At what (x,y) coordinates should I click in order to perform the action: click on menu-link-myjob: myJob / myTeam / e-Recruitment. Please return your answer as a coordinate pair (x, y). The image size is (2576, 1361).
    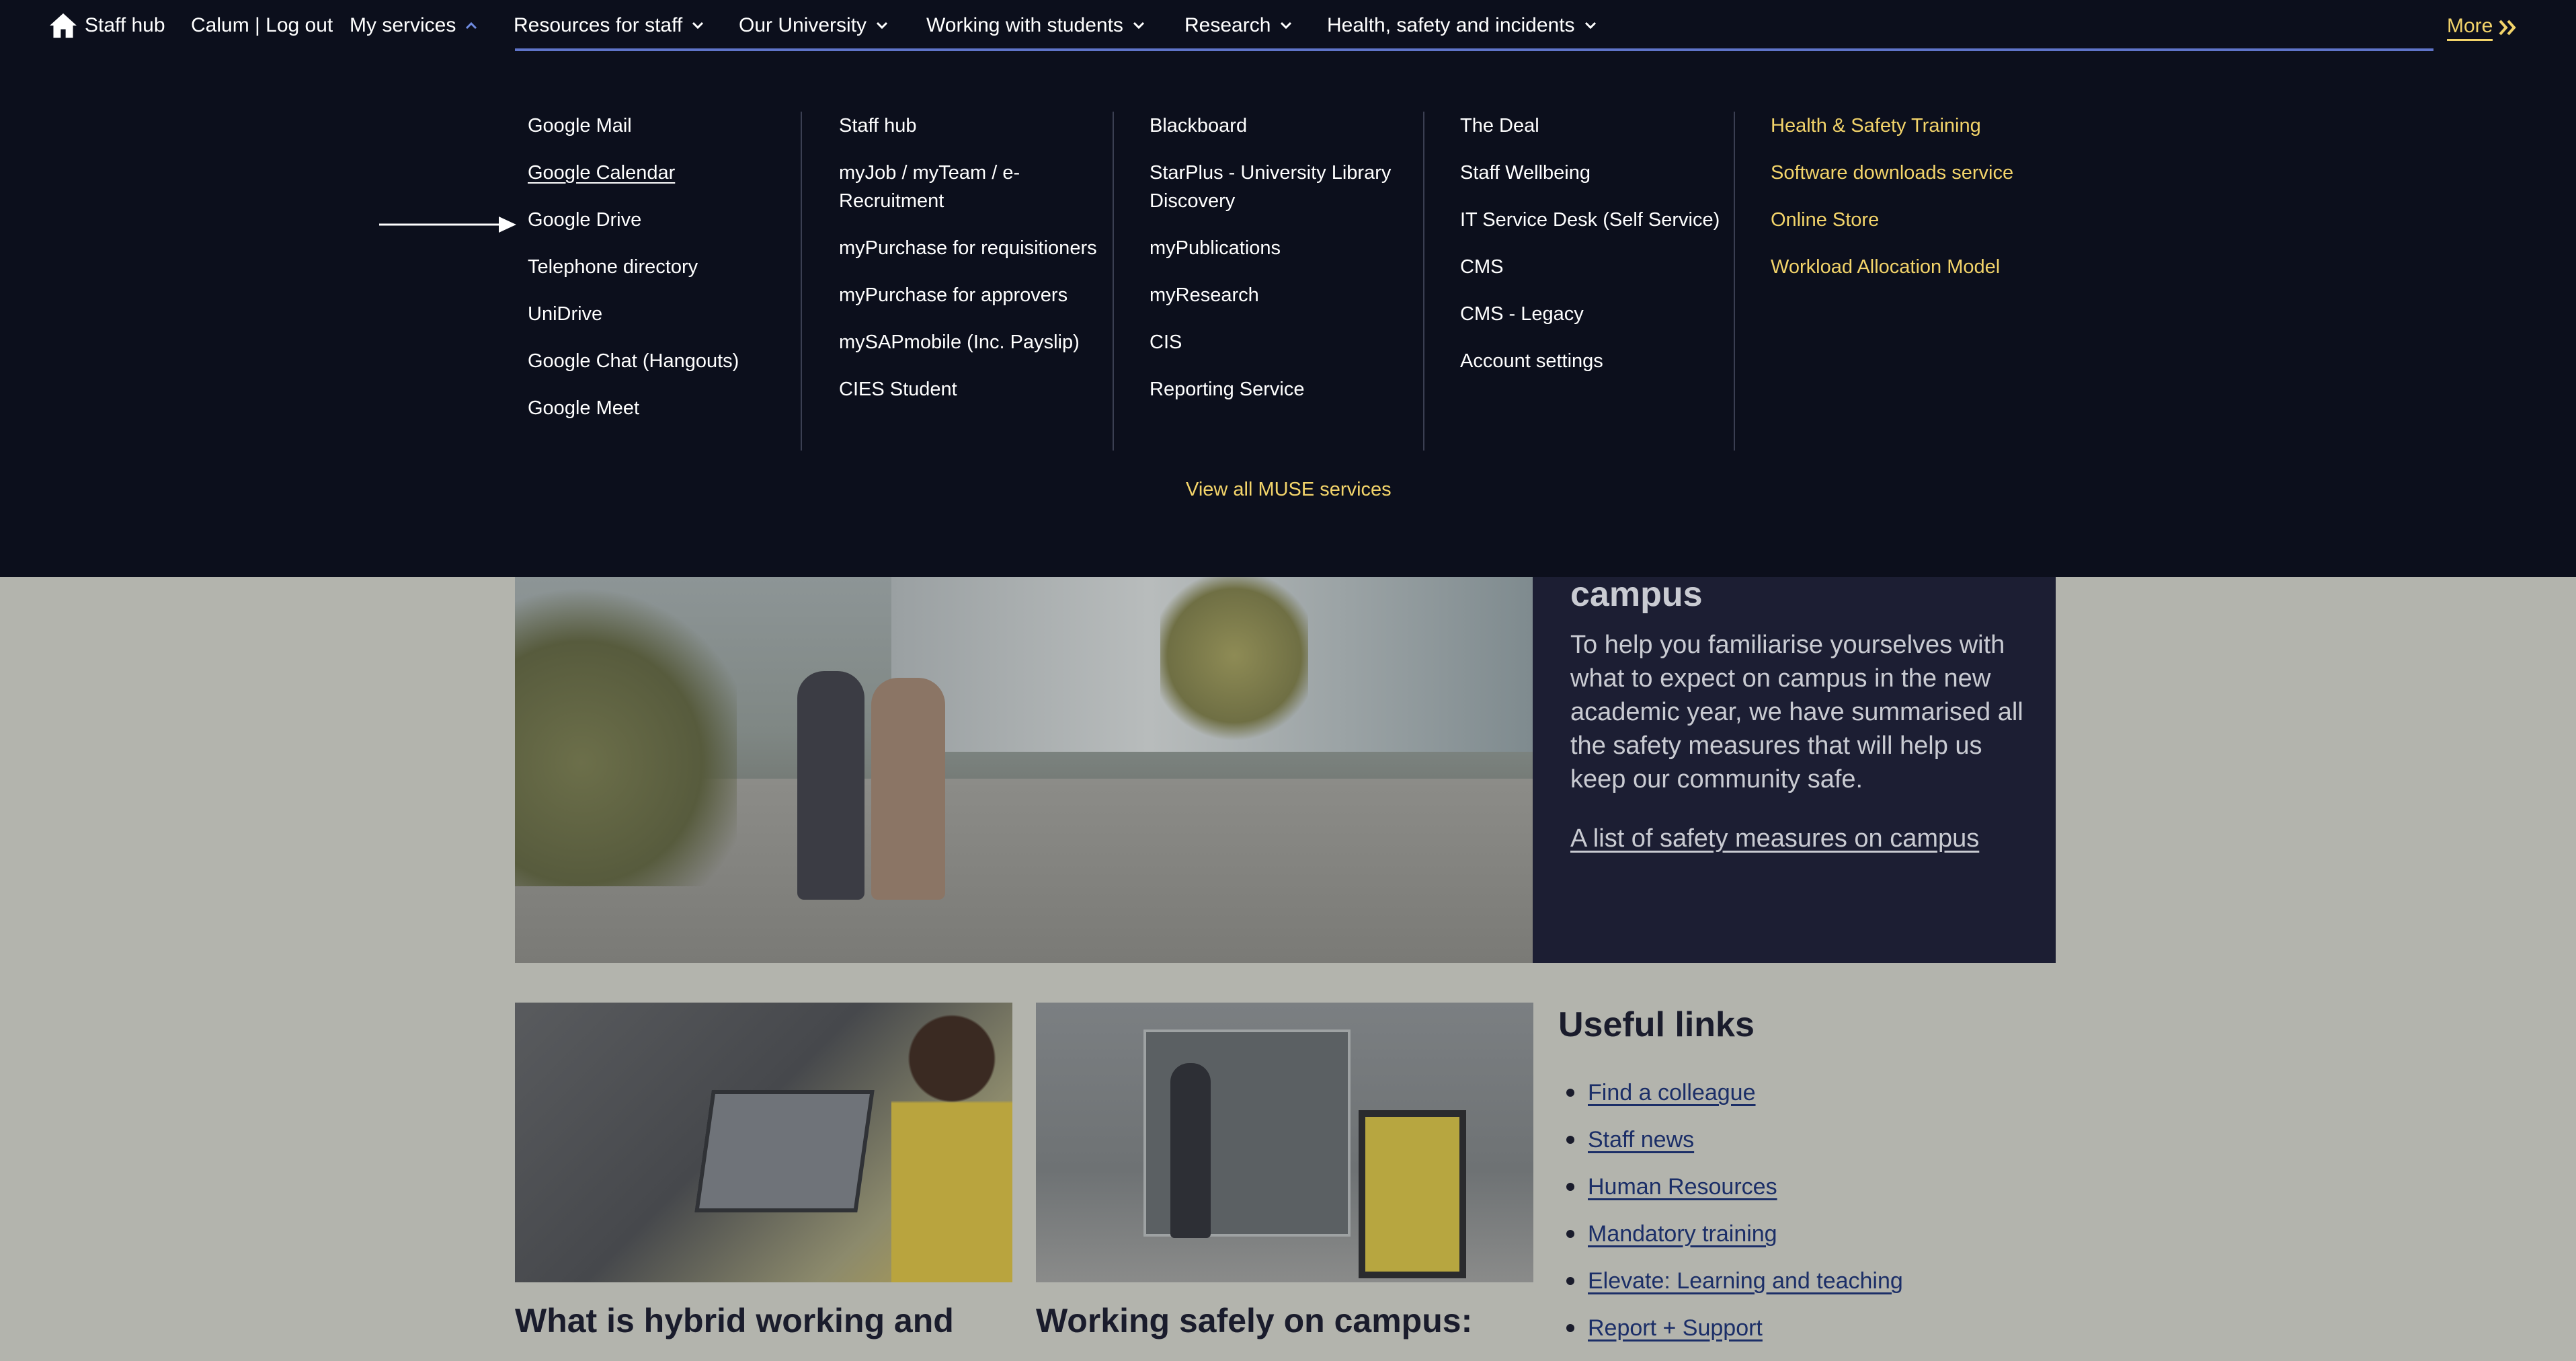
    Looking at the image, I should click on (973, 187).